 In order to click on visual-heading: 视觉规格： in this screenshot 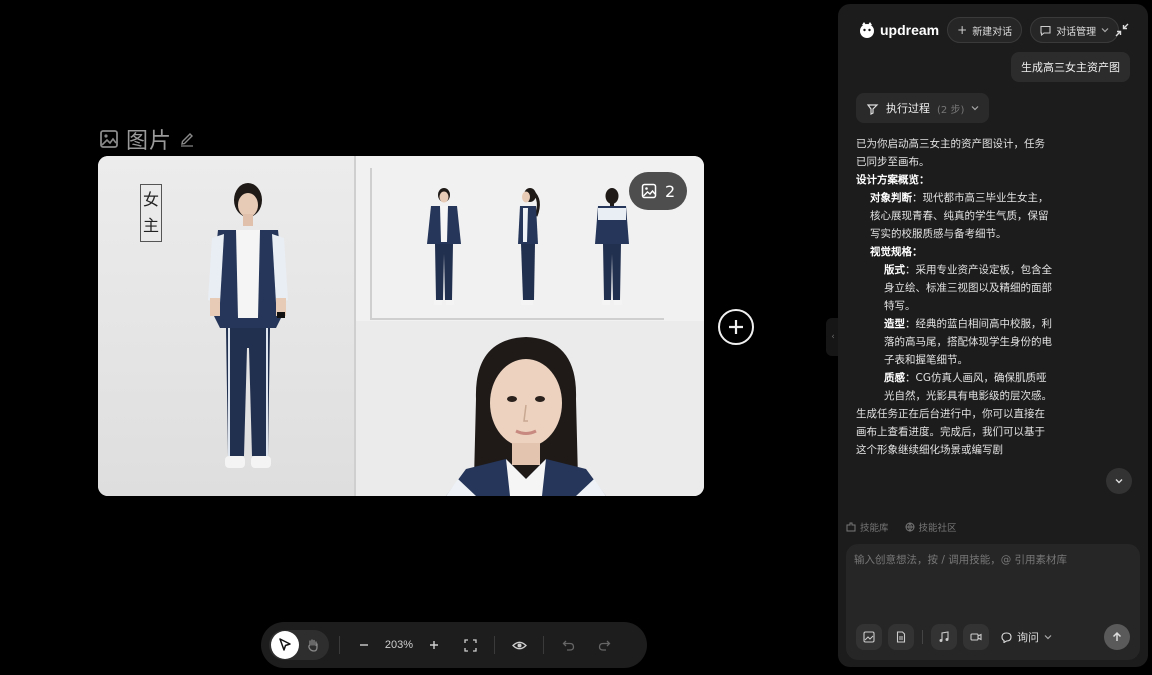, I will do `click(896, 252)`.